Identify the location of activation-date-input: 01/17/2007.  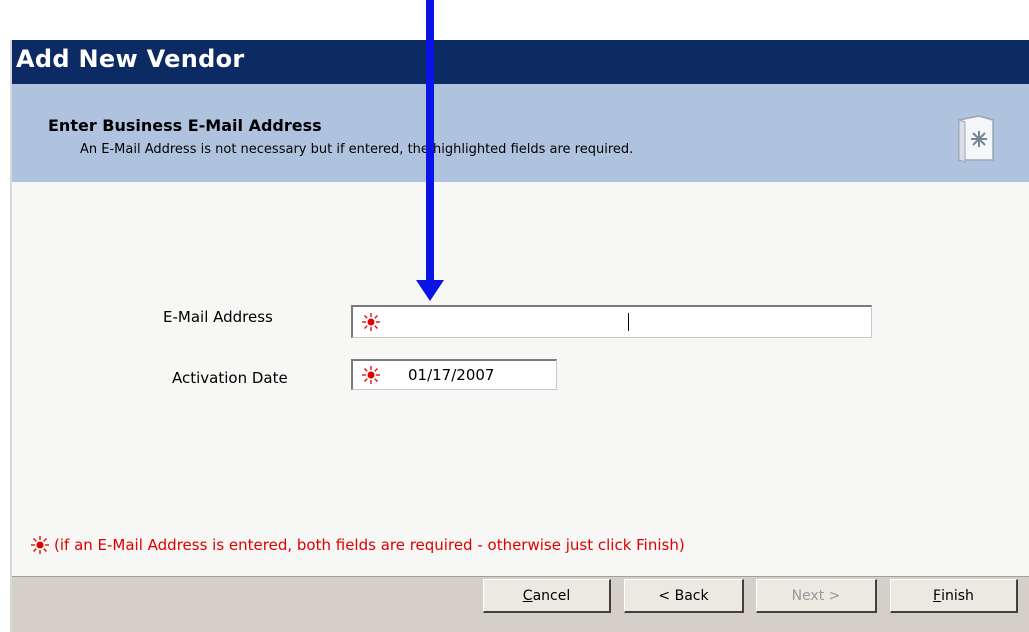
(454, 374).